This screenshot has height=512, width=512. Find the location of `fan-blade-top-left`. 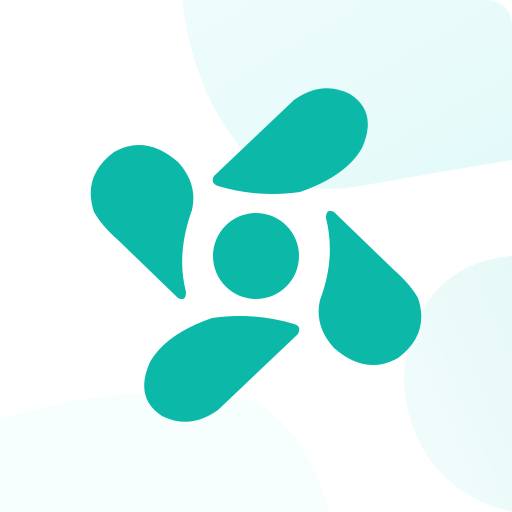

fan-blade-top-left is located at coordinates (142, 222).